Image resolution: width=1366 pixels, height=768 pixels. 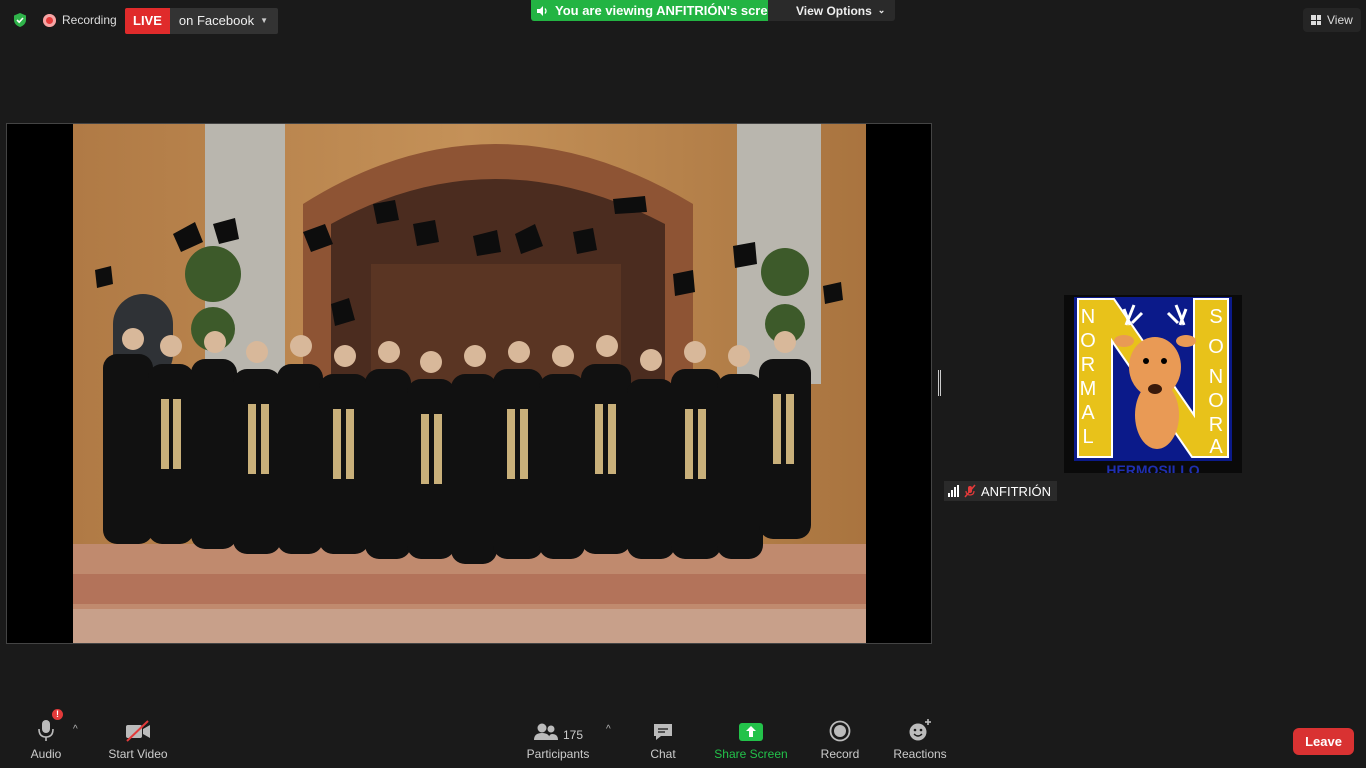 What do you see at coordinates (1087, 437) in the screenshot?
I see `logo-letter: L` at bounding box center [1087, 437].